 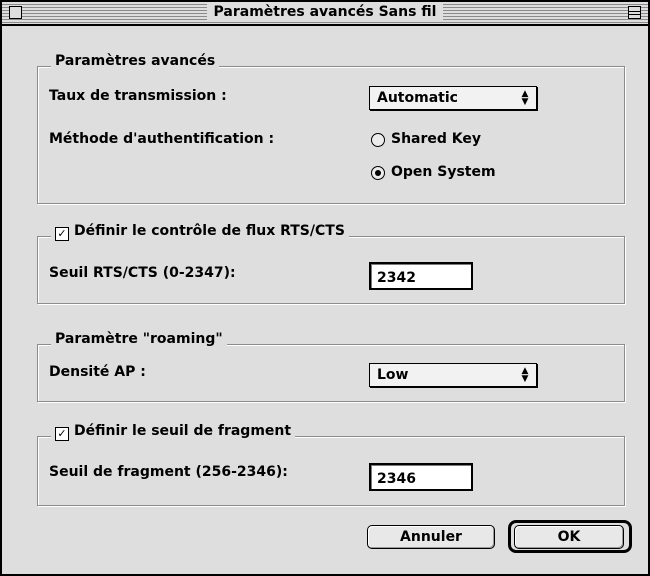 What do you see at coordinates (431, 537) in the screenshot?
I see `cancel-button: Annuler` at bounding box center [431, 537].